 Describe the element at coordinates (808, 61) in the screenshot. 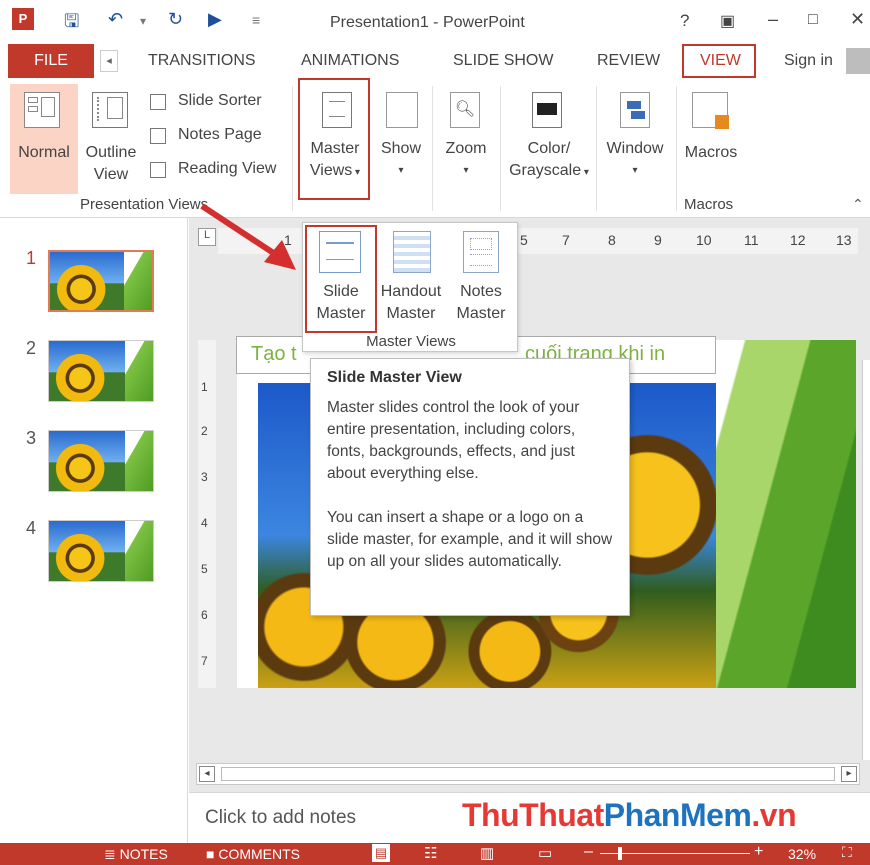

I see `sign-in-link: Sign in` at that location.